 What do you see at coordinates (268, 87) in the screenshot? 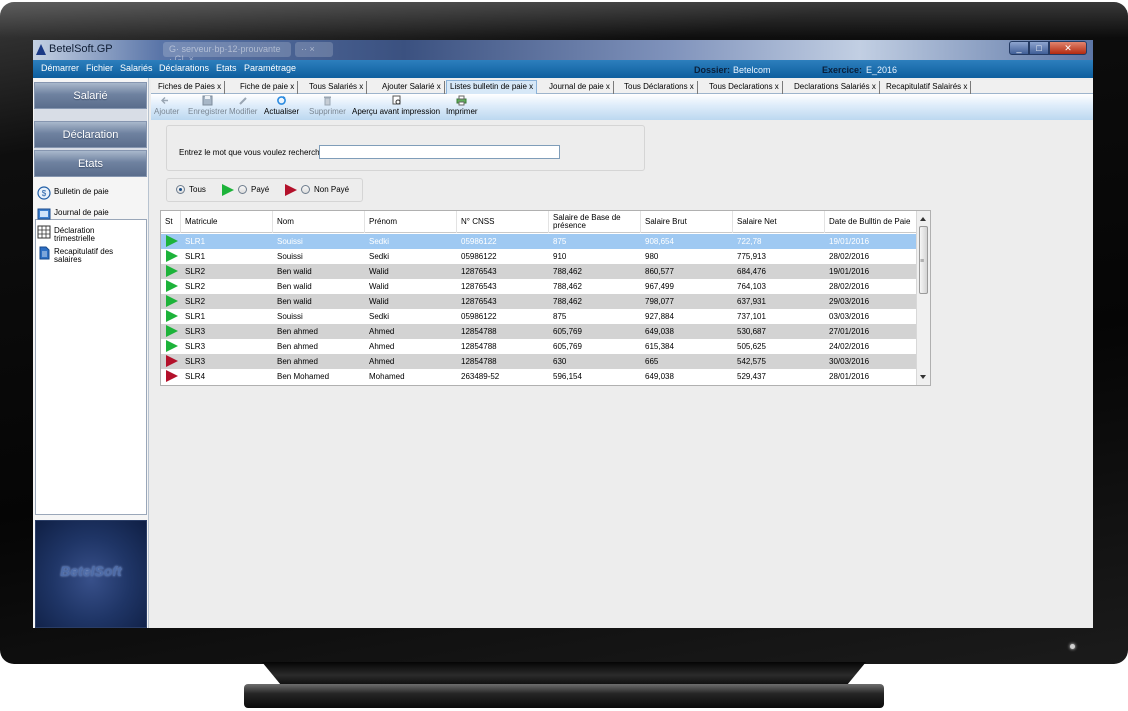
I see `tab-fiche-de-paie: Fiche de paie x` at bounding box center [268, 87].